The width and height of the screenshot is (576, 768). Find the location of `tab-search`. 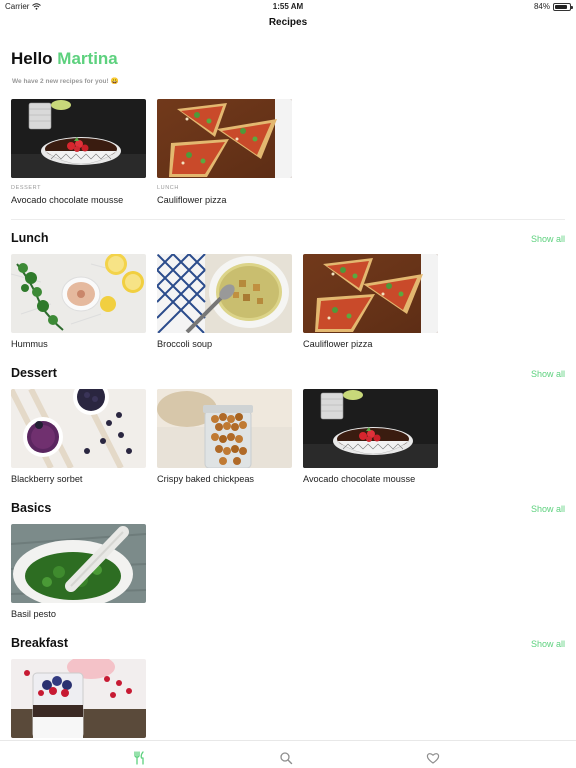

tab-search is located at coordinates (286, 758).